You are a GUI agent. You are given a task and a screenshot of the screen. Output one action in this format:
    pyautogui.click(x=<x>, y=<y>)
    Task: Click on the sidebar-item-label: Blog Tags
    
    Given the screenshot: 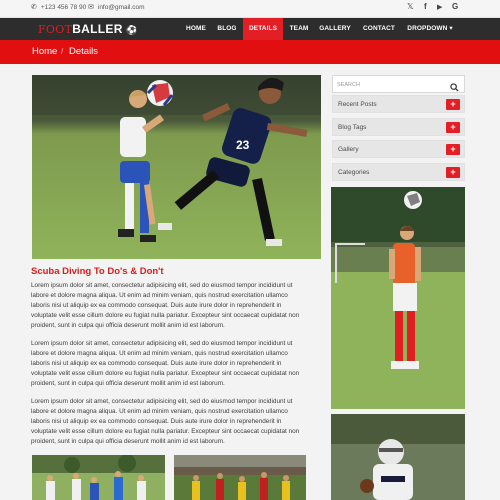 What is the action you would take?
    pyautogui.click(x=352, y=127)
    